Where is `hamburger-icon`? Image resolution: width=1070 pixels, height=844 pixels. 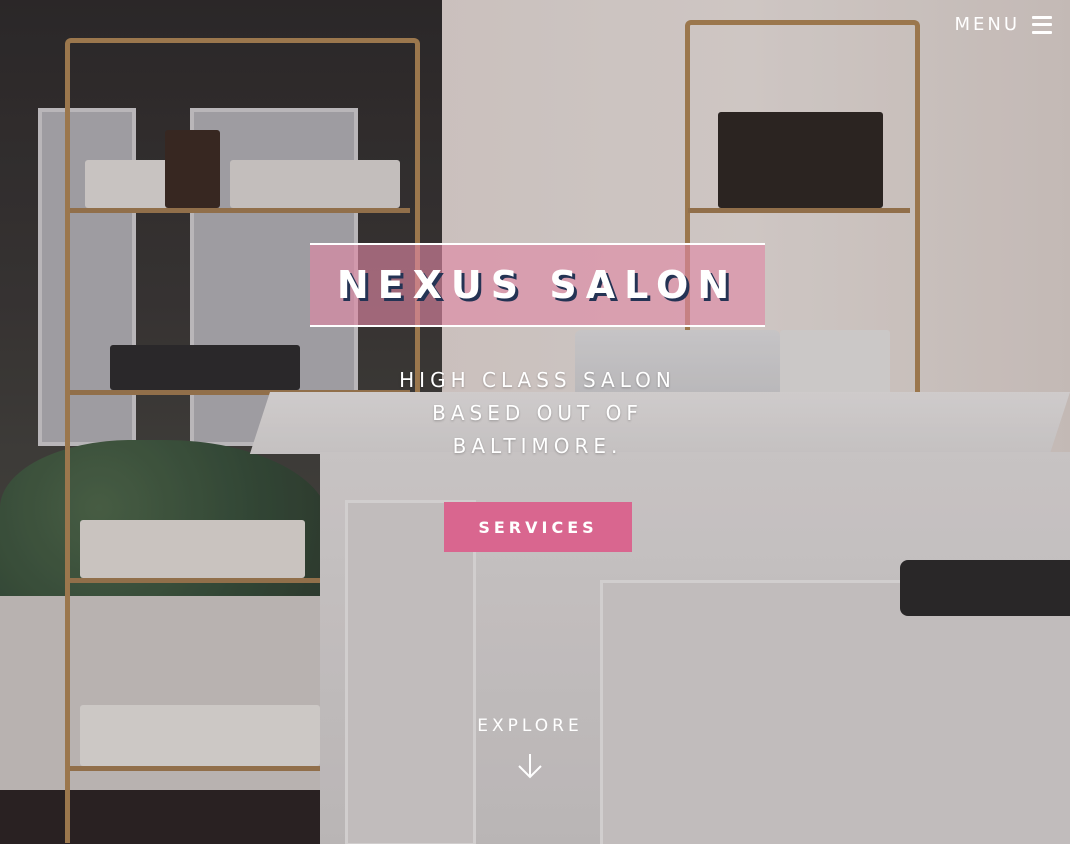
hamburger-icon is located at coordinates (1042, 24).